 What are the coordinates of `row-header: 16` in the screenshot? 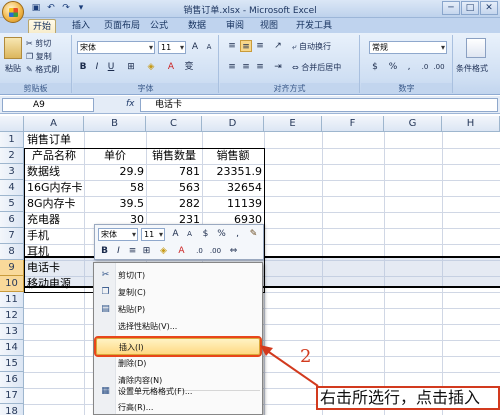 It's located at (12, 380).